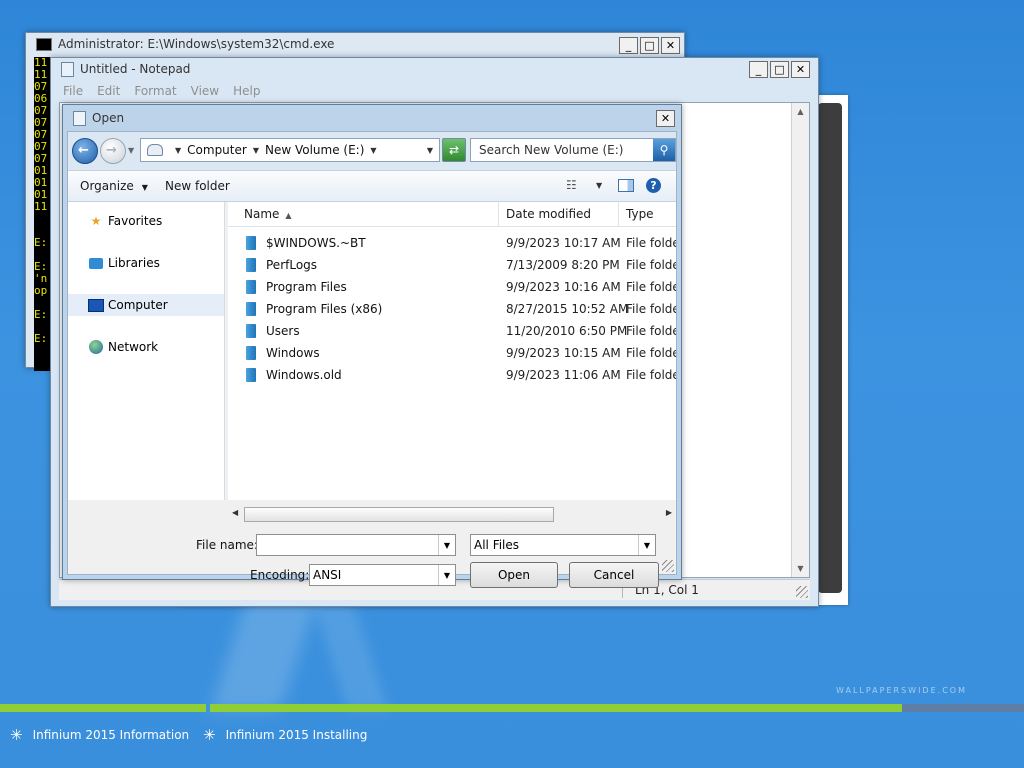  I want to click on taskbar-item-label: Infinium 2015 Information, so click(111, 735).